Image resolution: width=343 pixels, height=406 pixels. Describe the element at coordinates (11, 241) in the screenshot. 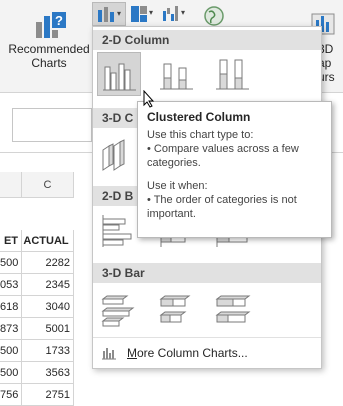

I see `cell-header-budget: ET` at that location.